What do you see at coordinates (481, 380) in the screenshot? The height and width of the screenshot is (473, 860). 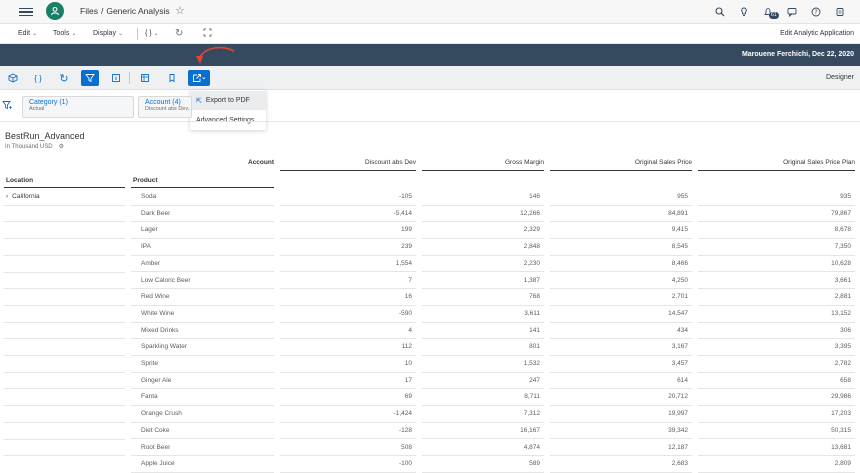 I see `value-cell: 247` at bounding box center [481, 380].